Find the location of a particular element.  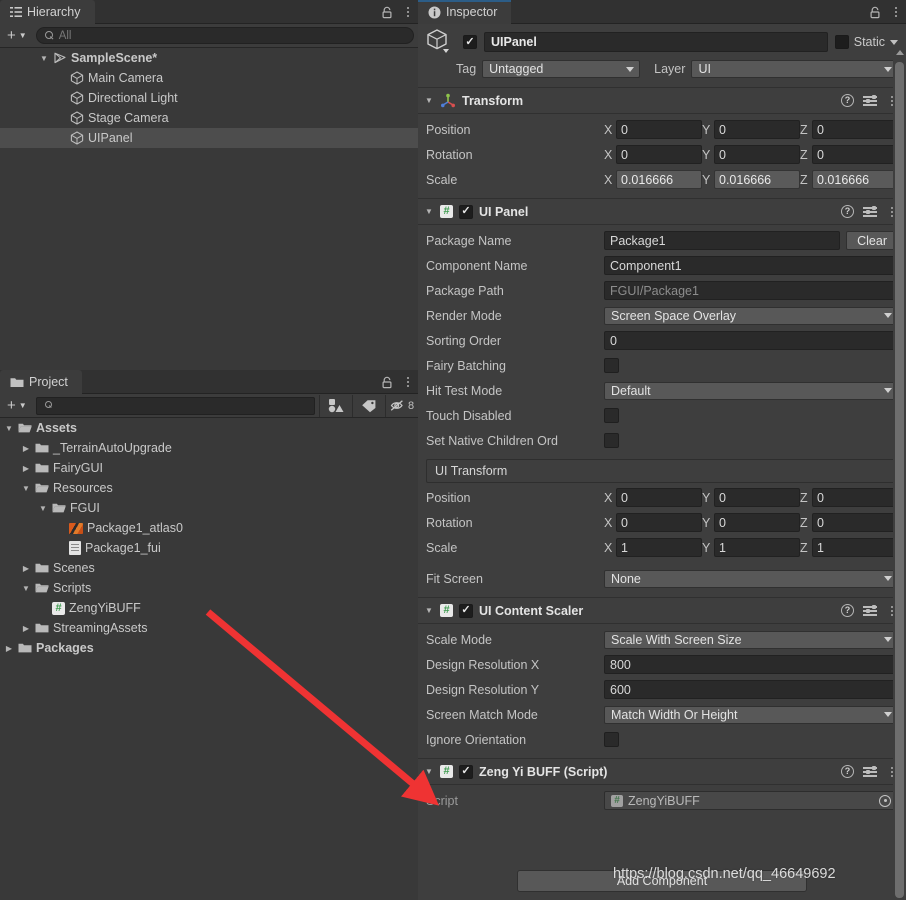

component-header-ui-content-scaler: # UI Content Scaler? is located at coordinates (662, 610).